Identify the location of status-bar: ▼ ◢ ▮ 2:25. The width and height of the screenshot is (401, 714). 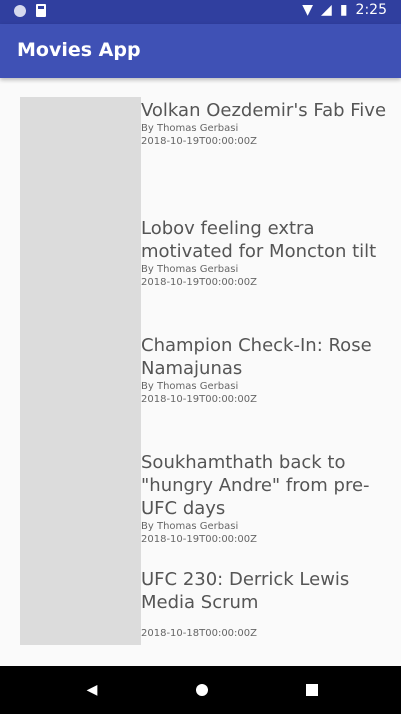
(200, 12).